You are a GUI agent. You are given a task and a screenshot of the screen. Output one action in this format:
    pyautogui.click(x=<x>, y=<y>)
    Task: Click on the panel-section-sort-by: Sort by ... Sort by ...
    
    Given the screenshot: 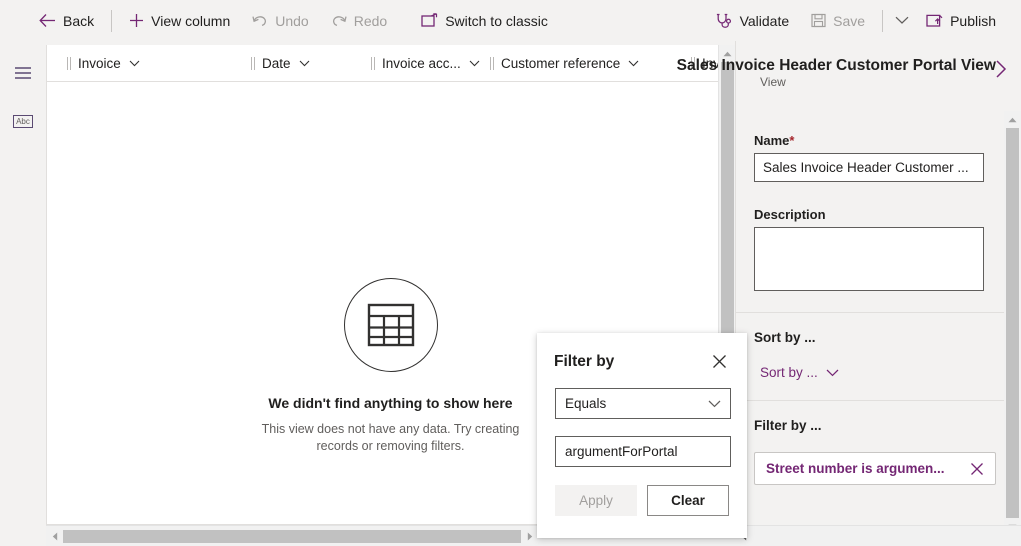 What is the action you would take?
    pyautogui.click(x=878, y=357)
    